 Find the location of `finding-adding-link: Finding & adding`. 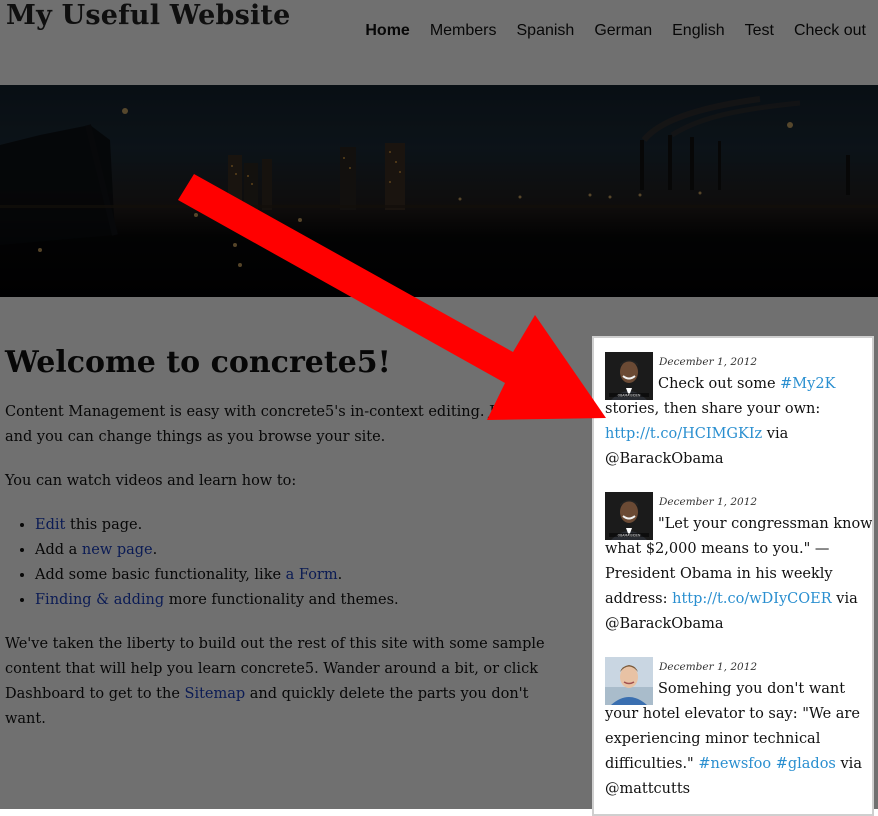

finding-adding-link: Finding & adding is located at coordinates (99, 600).